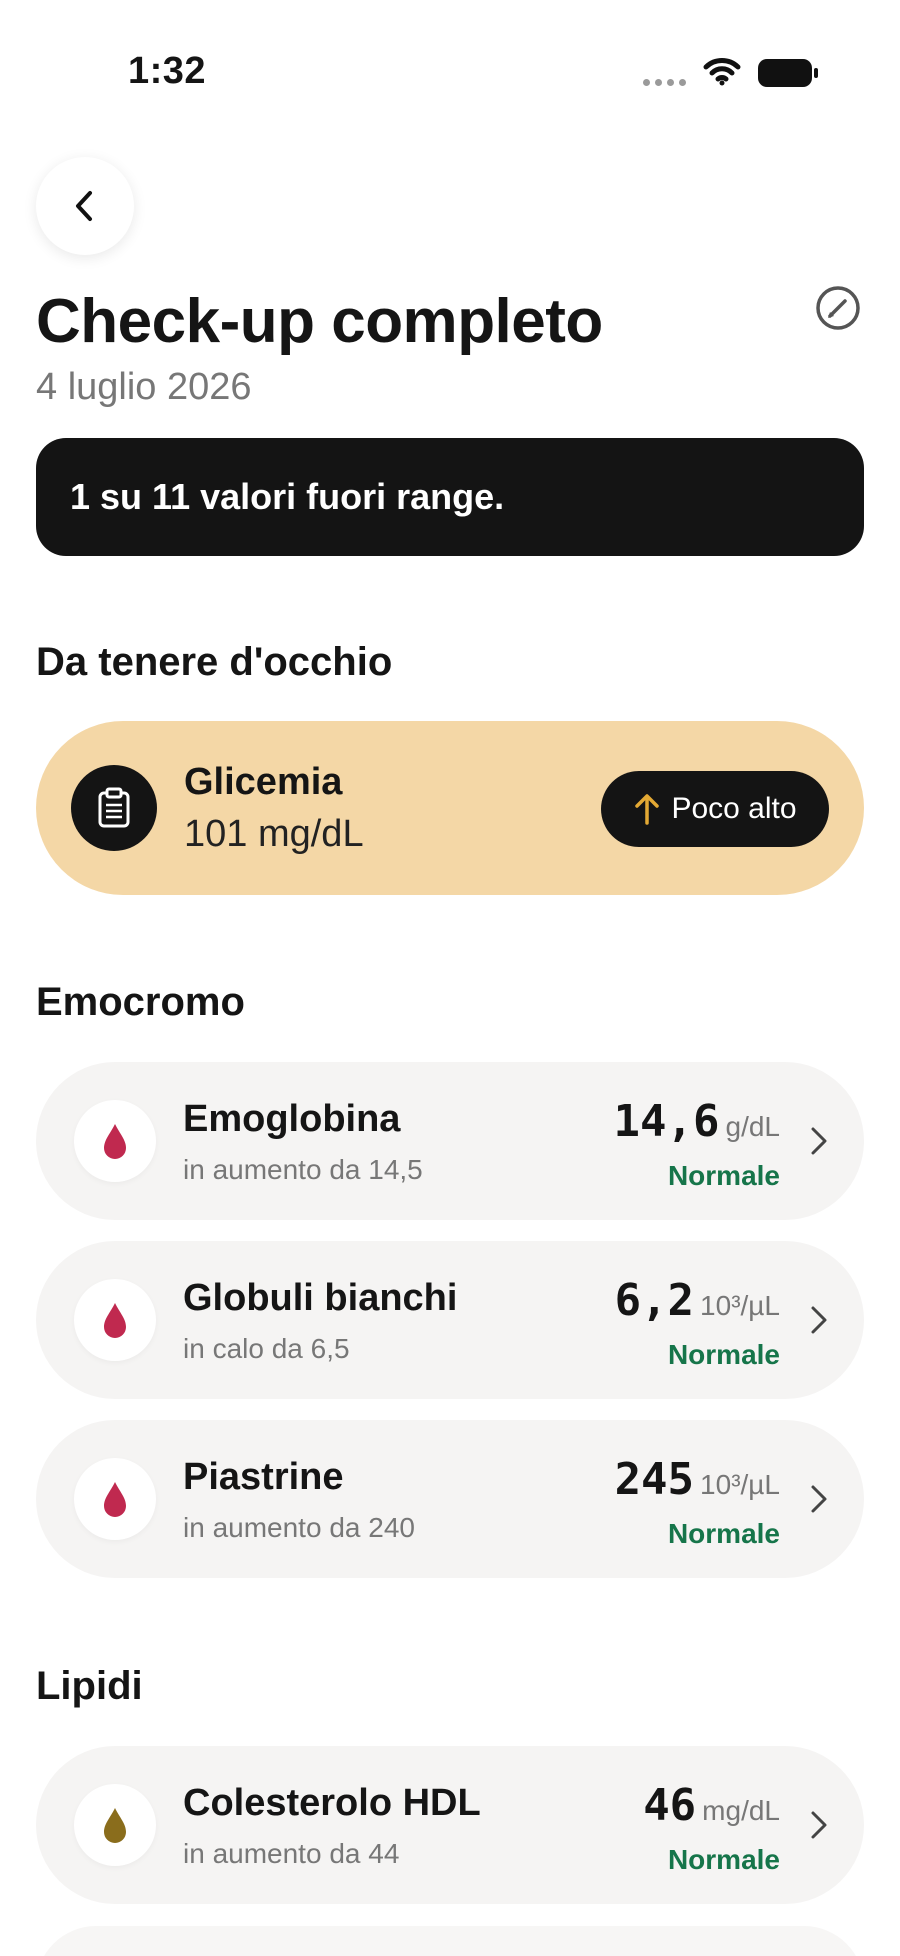  What do you see at coordinates (167, 71) in the screenshot?
I see `status-time: 1:32` at bounding box center [167, 71].